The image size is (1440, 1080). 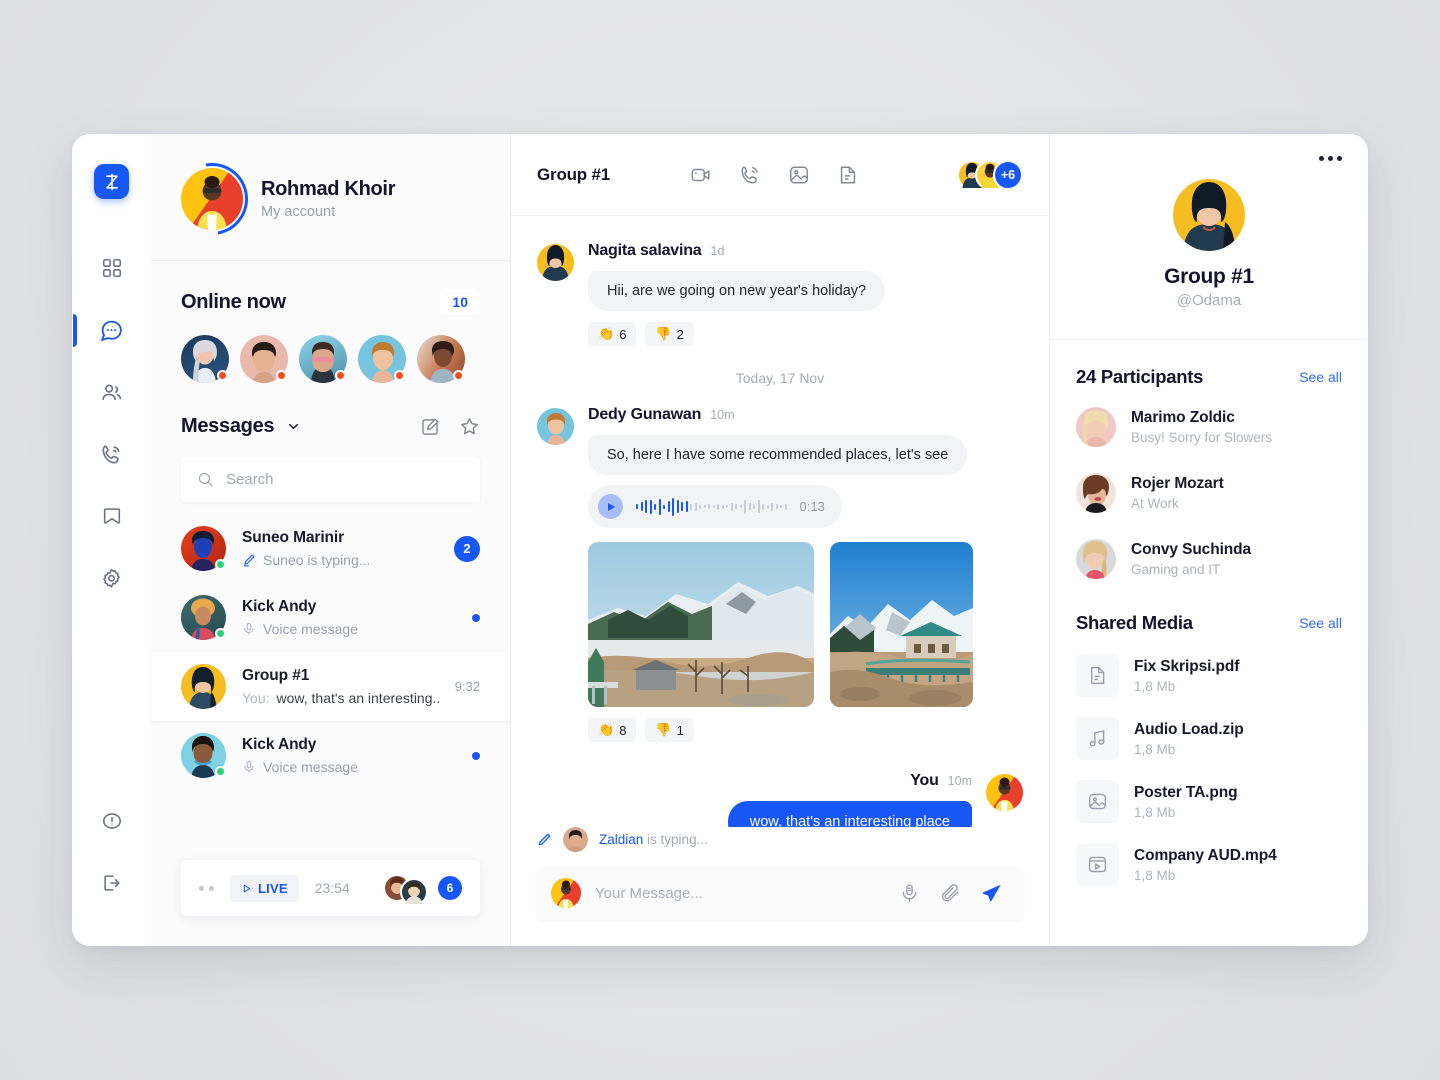 What do you see at coordinates (680, 334) in the screenshot?
I see `reaction-count: 2` at bounding box center [680, 334].